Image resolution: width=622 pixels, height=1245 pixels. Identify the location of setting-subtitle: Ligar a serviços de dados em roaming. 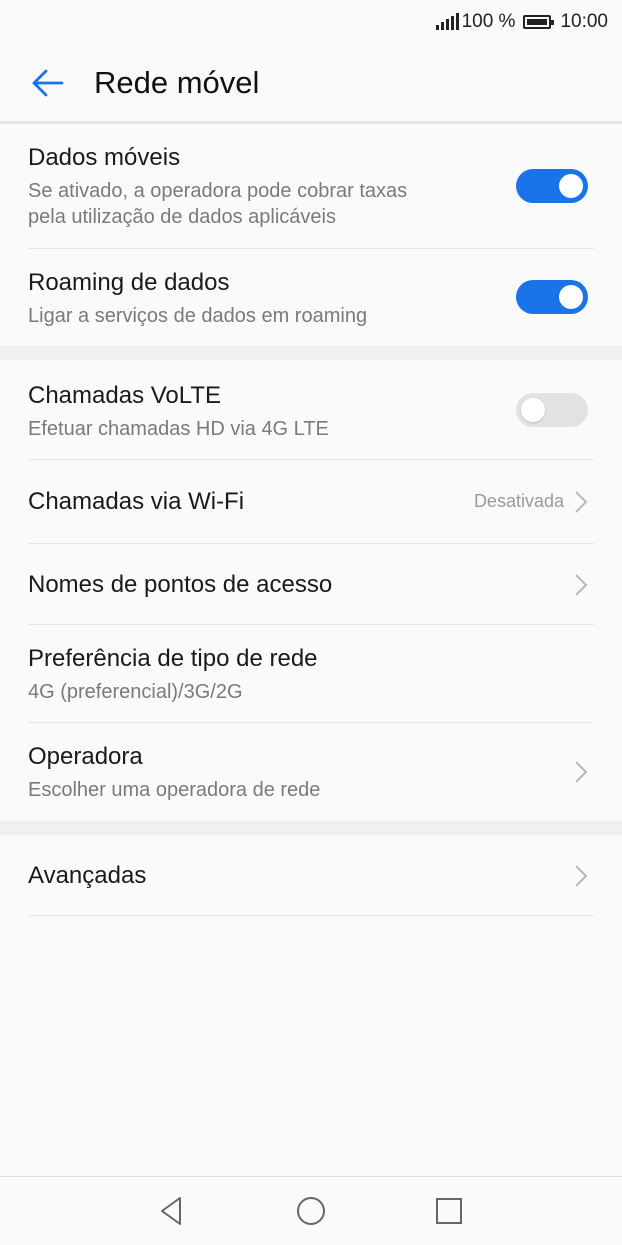
(198, 316).